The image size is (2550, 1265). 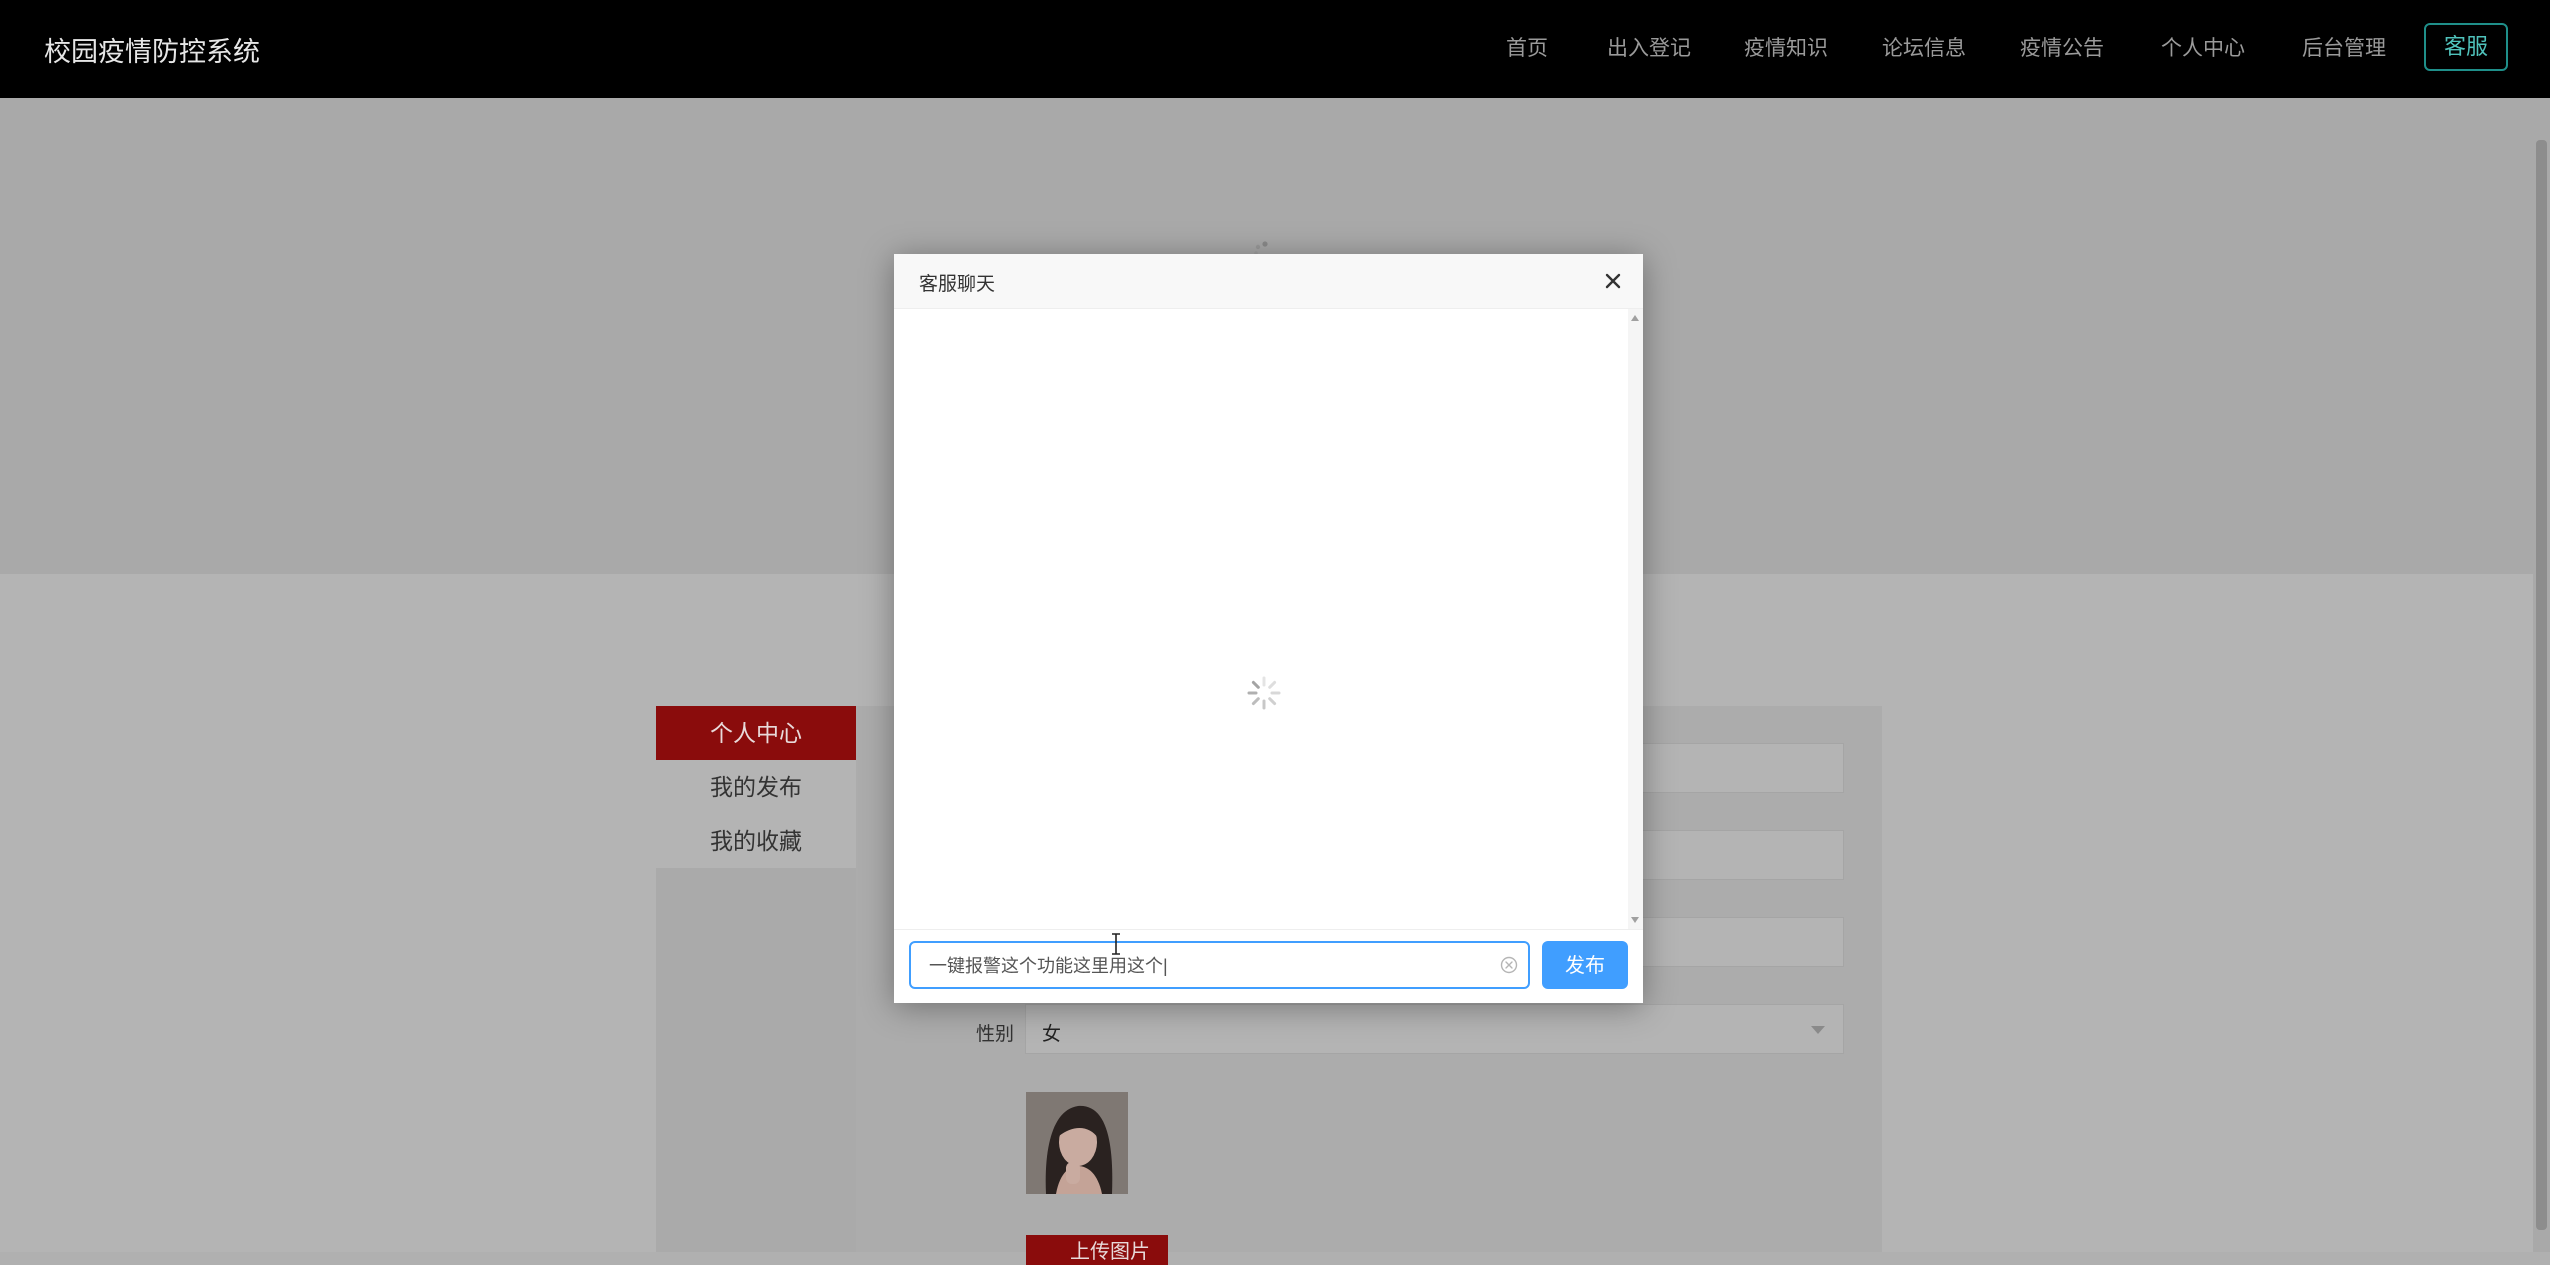 I want to click on avatar-image, so click(x=1077, y=1143).